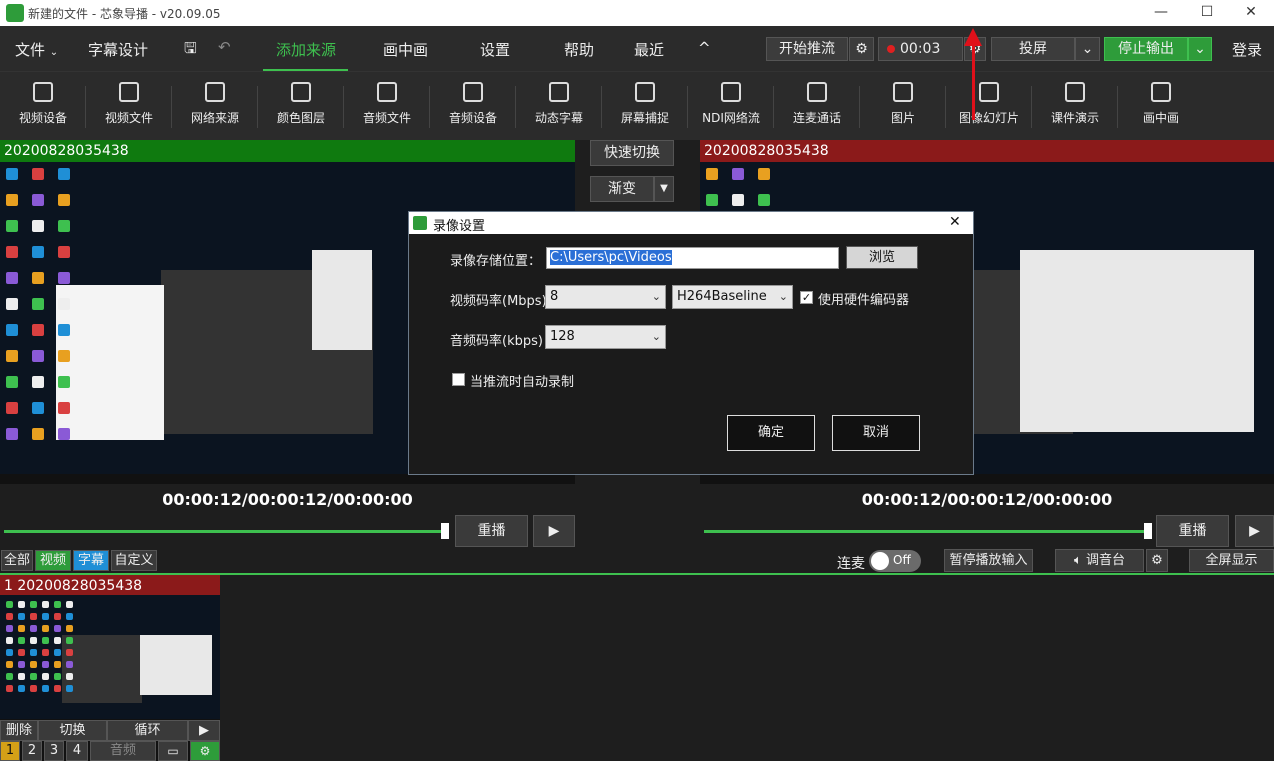 Image resolution: width=1274 pixels, height=761 pixels. Describe the element at coordinates (1251, 13) in the screenshot. I see `close-button: ✕` at that location.